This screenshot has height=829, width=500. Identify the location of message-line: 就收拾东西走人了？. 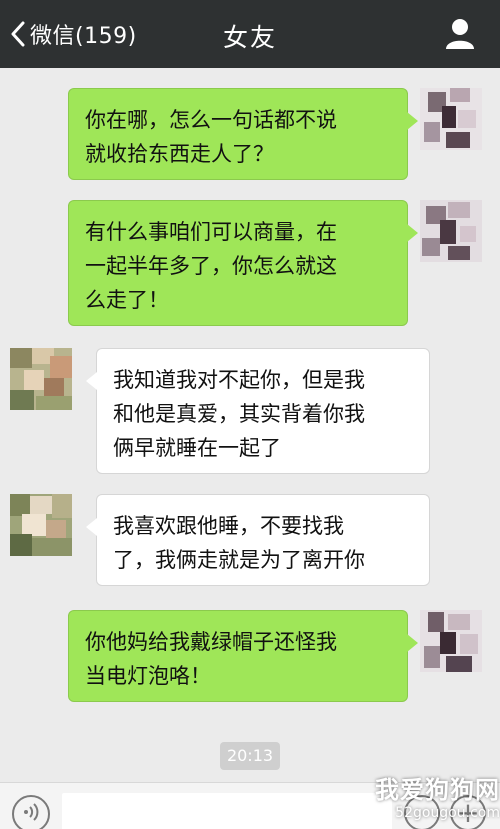
(179, 154).